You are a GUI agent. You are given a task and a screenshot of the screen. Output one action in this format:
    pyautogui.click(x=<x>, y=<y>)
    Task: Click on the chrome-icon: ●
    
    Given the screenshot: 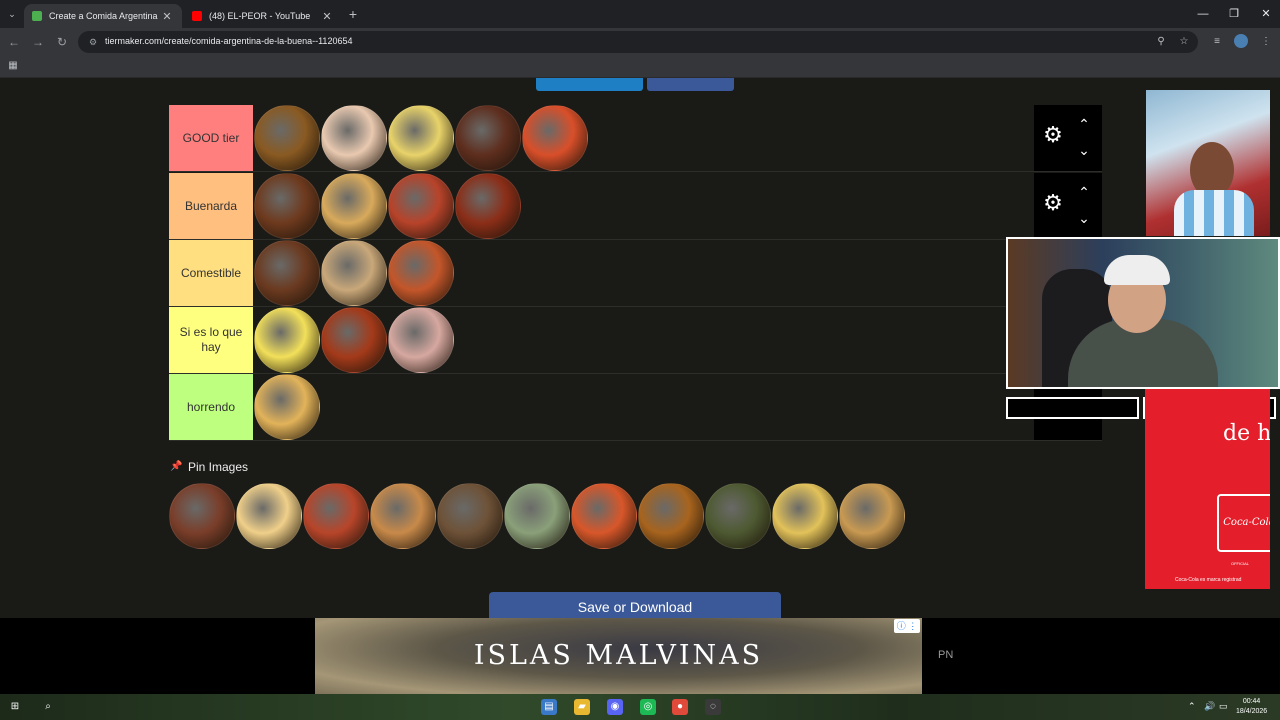 What is the action you would take?
    pyautogui.click(x=680, y=707)
    